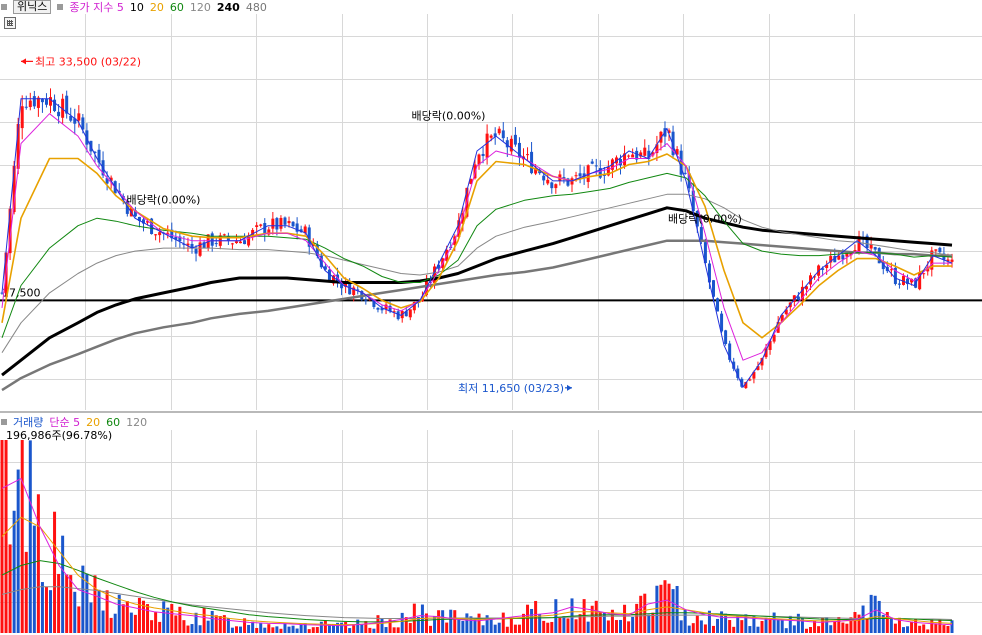 Image resolution: width=982 pixels, height=635 pixels. What do you see at coordinates (157, 7) in the screenshot?
I see `ma-period-20: 20` at bounding box center [157, 7].